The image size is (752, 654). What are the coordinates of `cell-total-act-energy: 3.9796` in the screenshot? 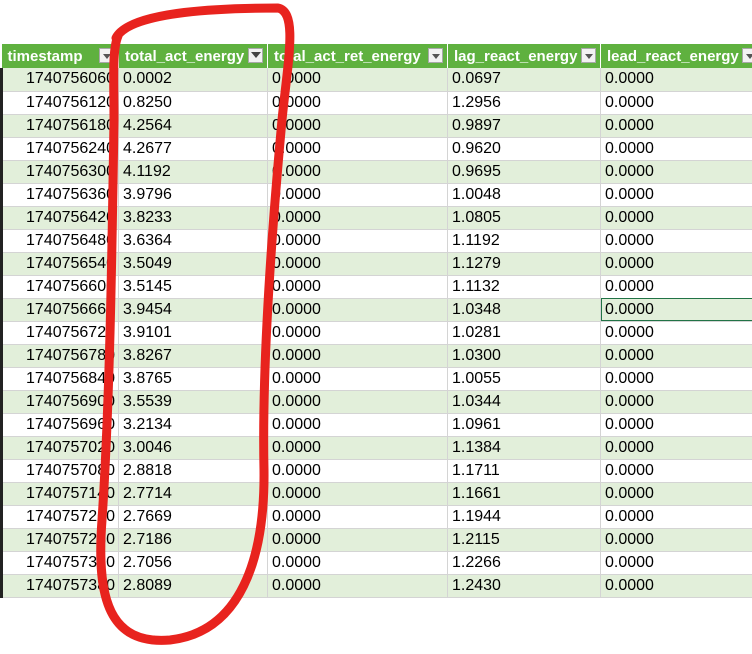 It's located at (193, 195).